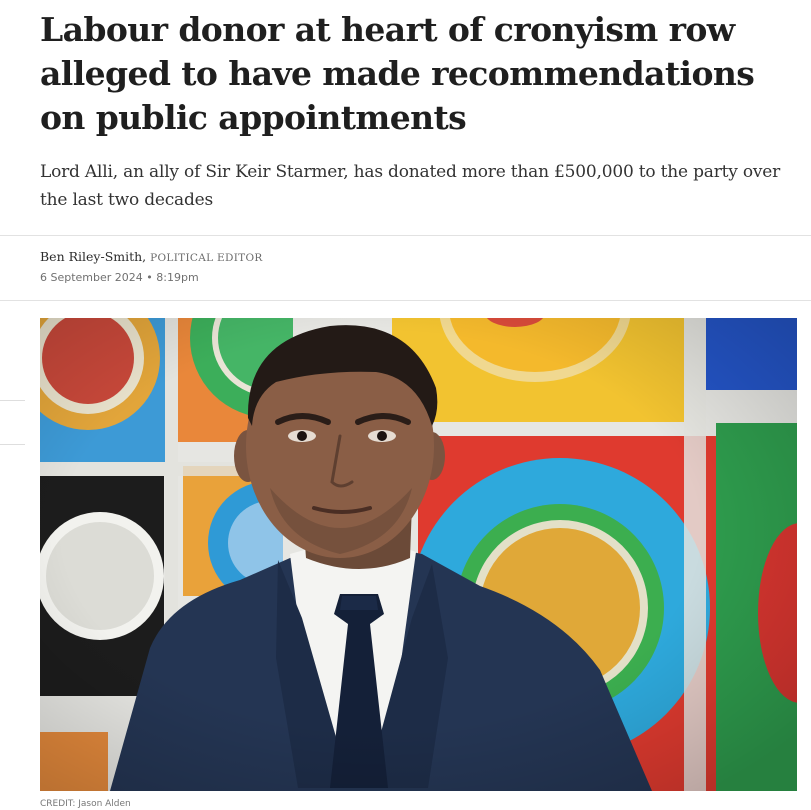 The width and height of the screenshot is (811, 810). I want to click on divider-bottom, so click(405, 300).